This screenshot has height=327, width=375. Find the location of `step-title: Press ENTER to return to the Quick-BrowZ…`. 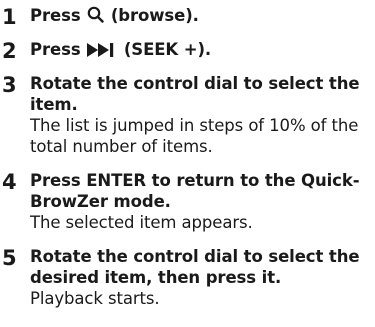

step-title: Press ENTER to return to the Quick-BrowZ… is located at coordinates (195, 191).